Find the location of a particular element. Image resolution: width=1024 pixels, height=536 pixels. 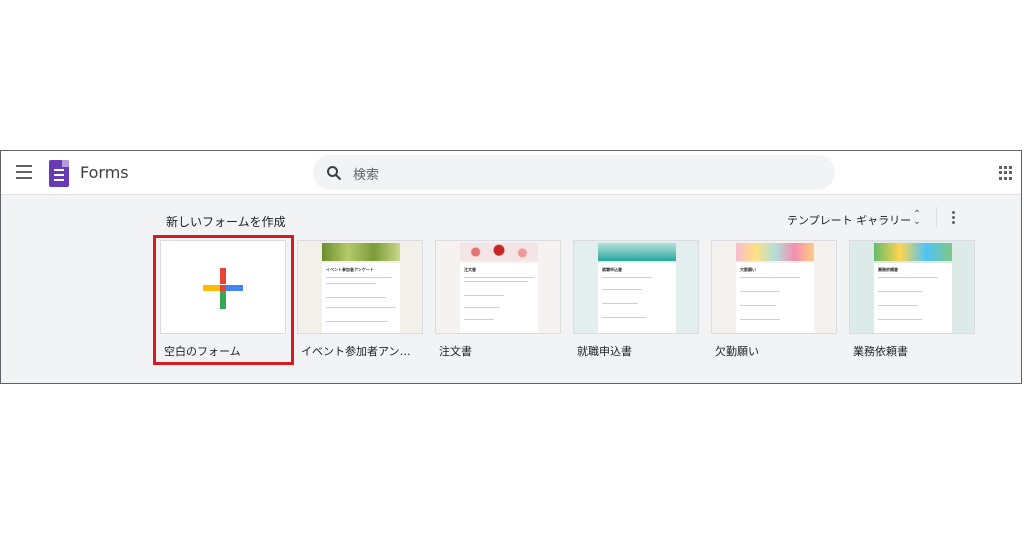

app-title: Forms is located at coordinates (104, 172).